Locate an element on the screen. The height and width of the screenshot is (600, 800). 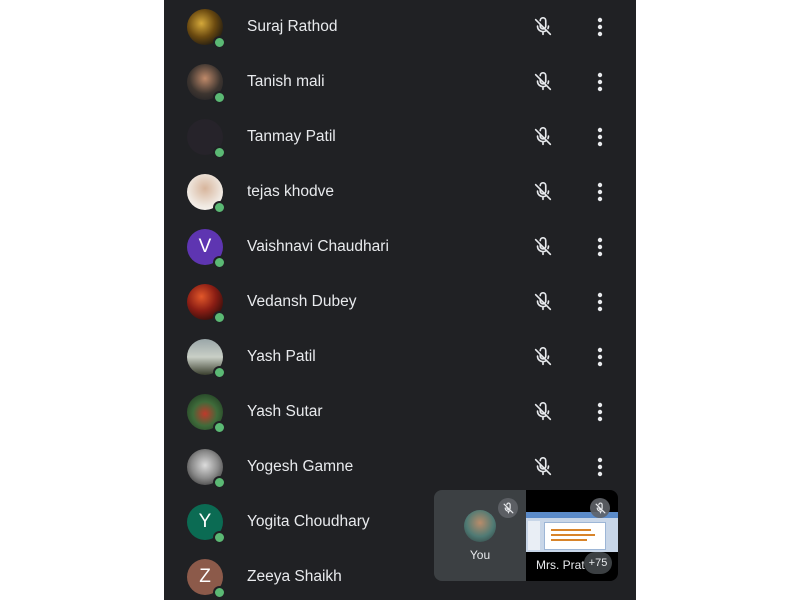
participant-row: Tanish mali is located at coordinates (400, 82).